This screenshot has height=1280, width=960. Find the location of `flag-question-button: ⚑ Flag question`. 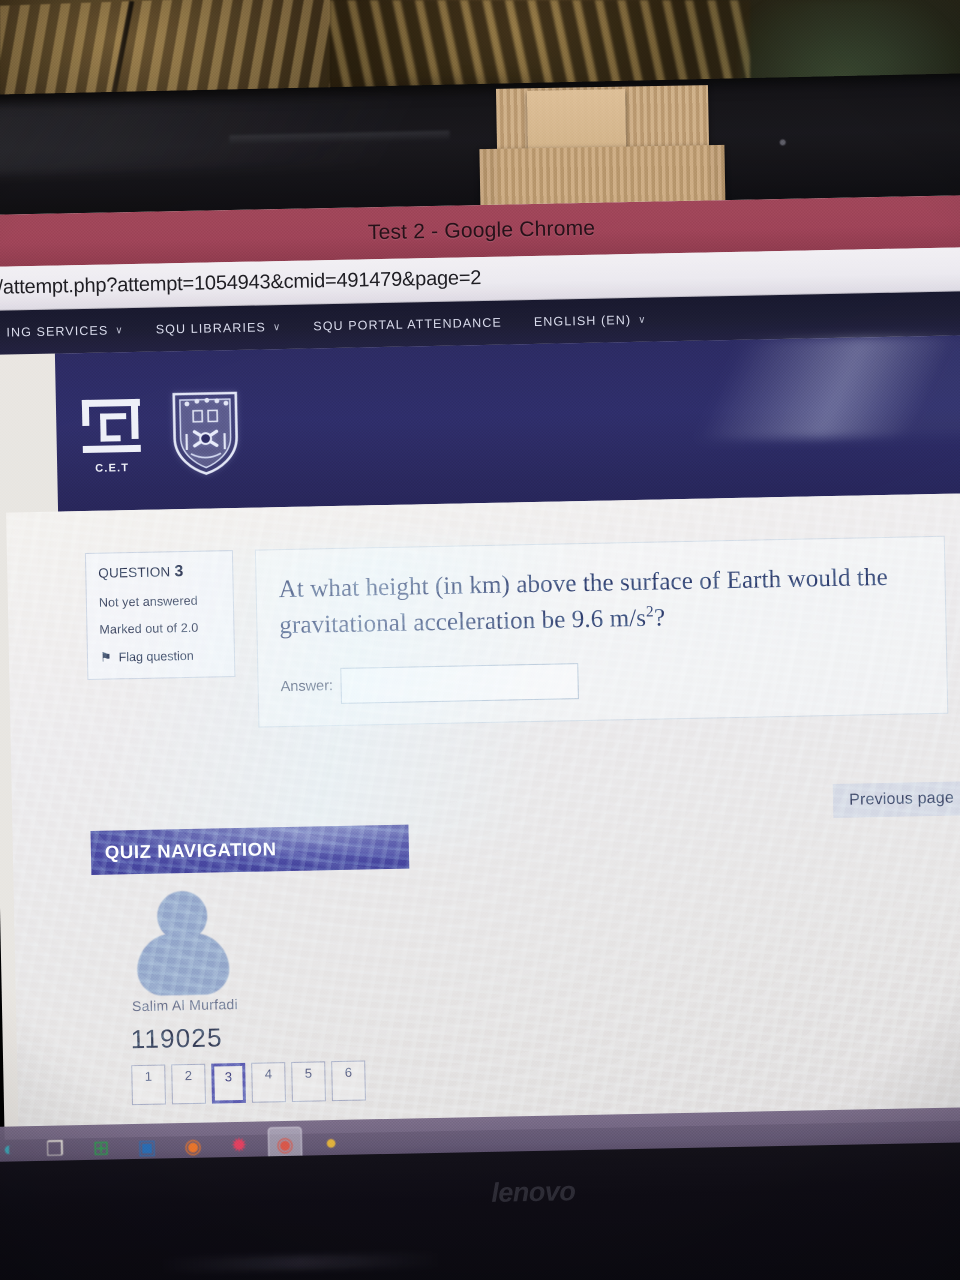

flag-question-button: ⚑ Flag question is located at coordinates (161, 656).